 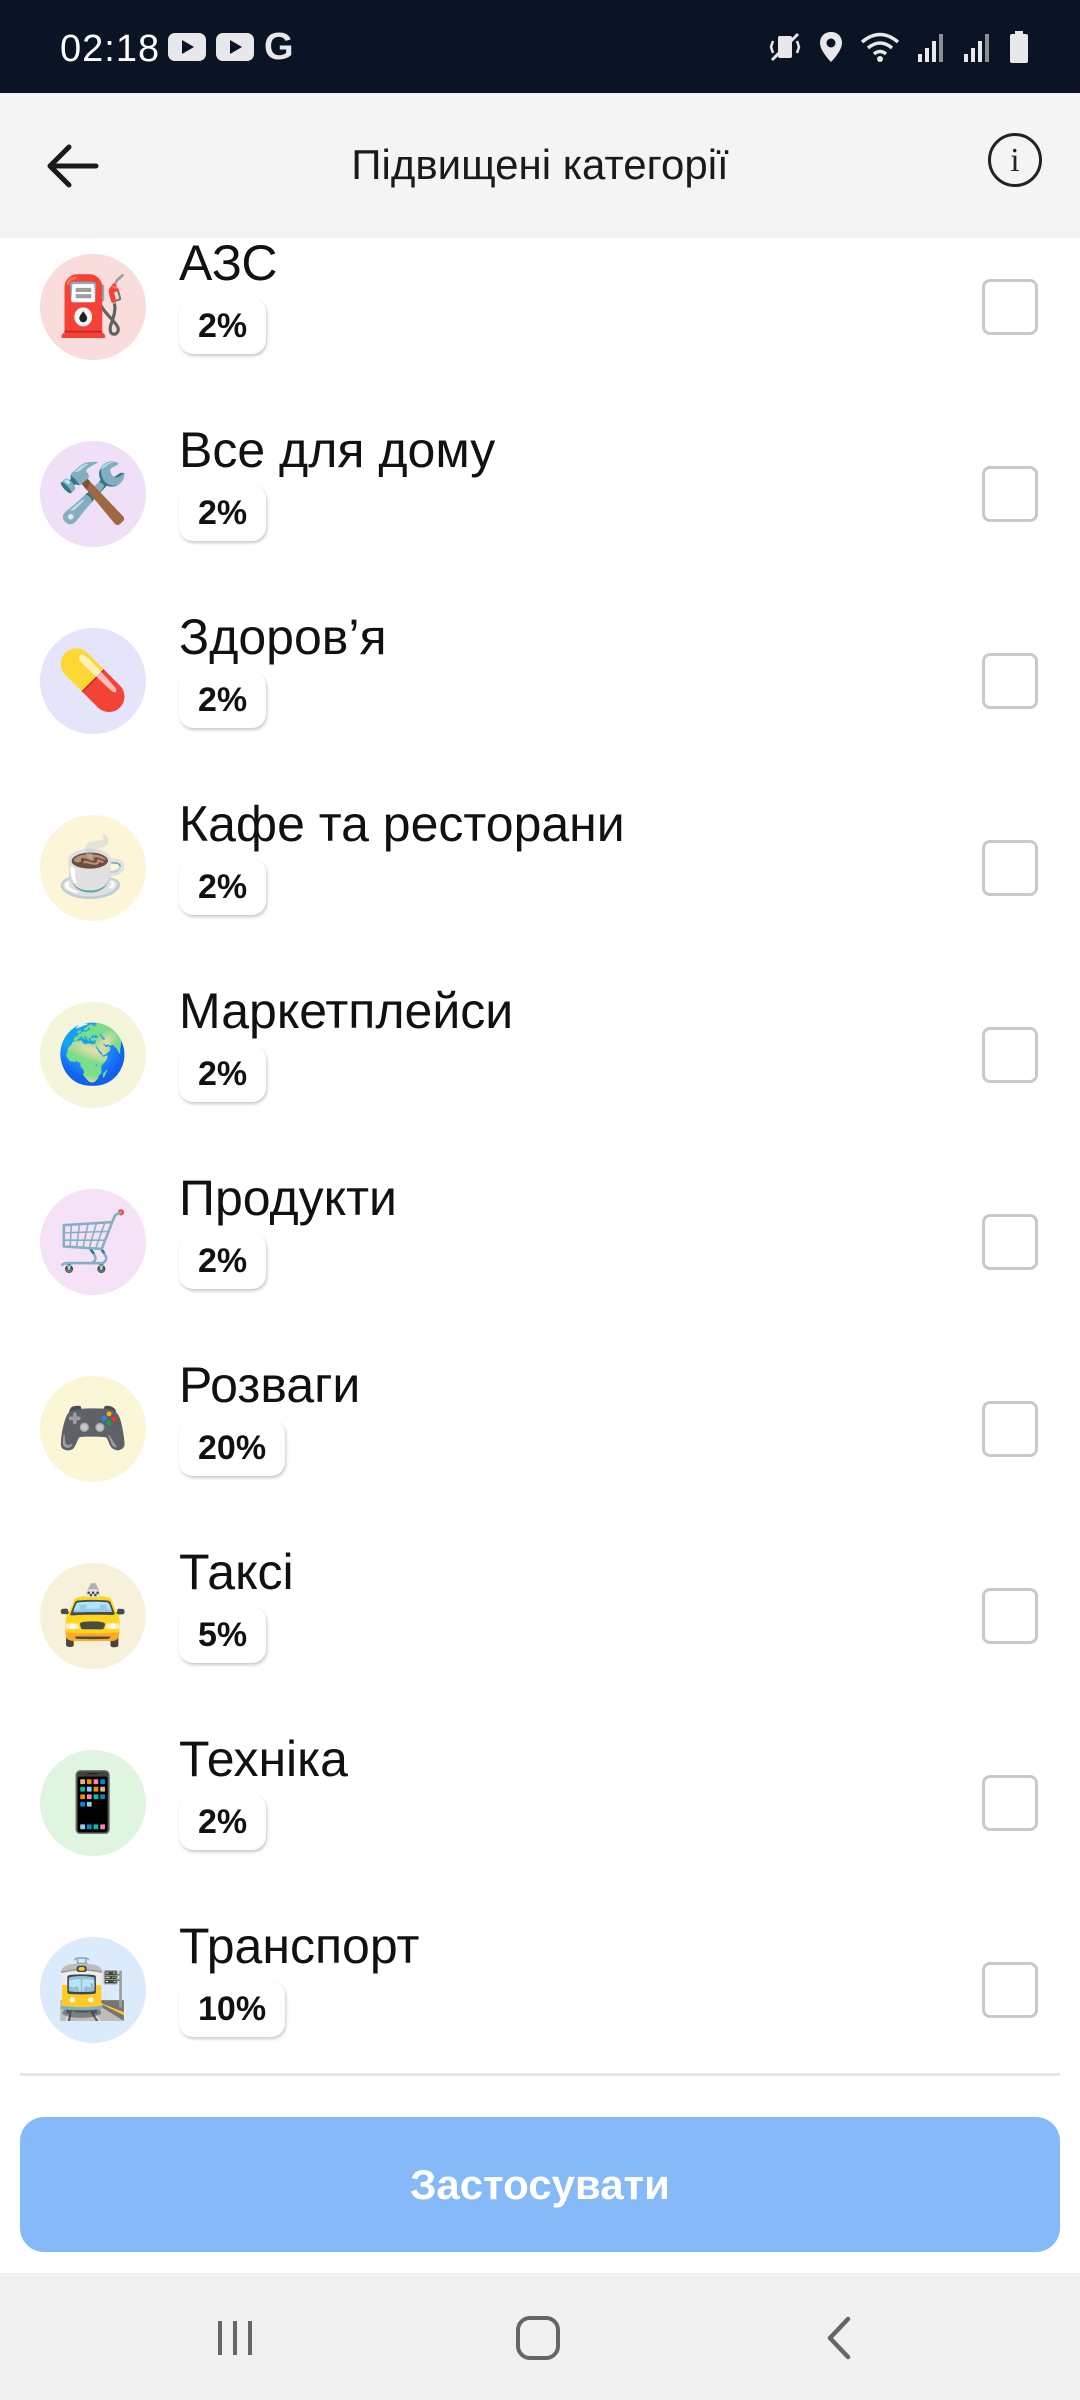 I want to click on status-system-icons, so click(x=899, y=47).